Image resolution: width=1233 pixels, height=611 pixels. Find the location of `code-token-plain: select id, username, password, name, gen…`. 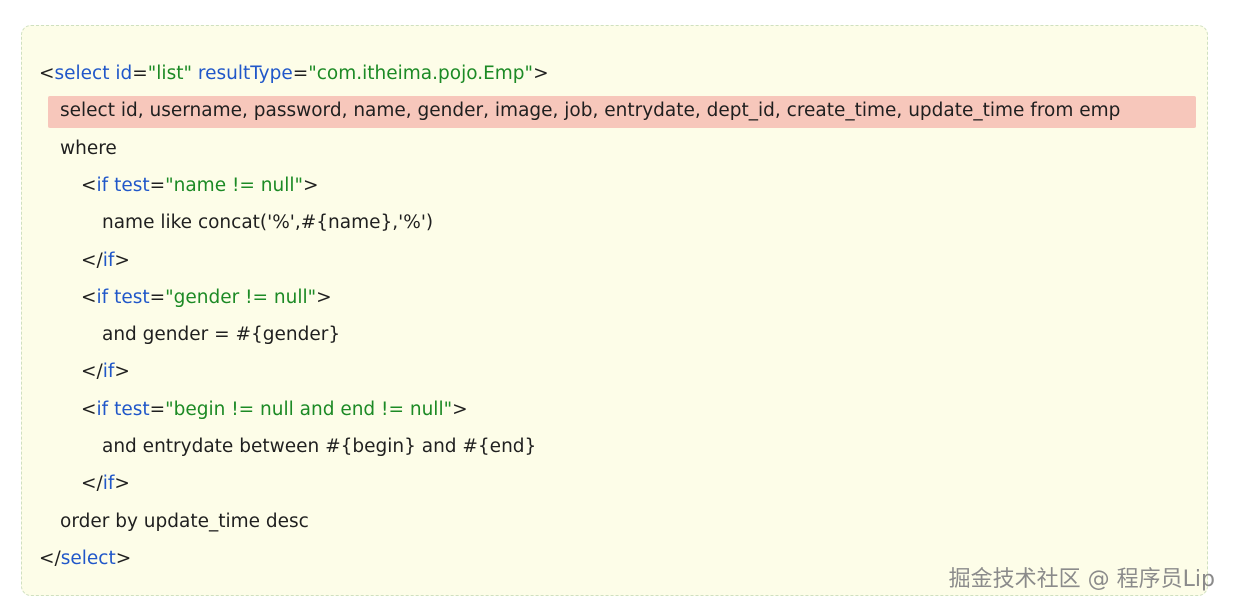

code-token-plain: select id, username, password, name, gen… is located at coordinates (590, 111).